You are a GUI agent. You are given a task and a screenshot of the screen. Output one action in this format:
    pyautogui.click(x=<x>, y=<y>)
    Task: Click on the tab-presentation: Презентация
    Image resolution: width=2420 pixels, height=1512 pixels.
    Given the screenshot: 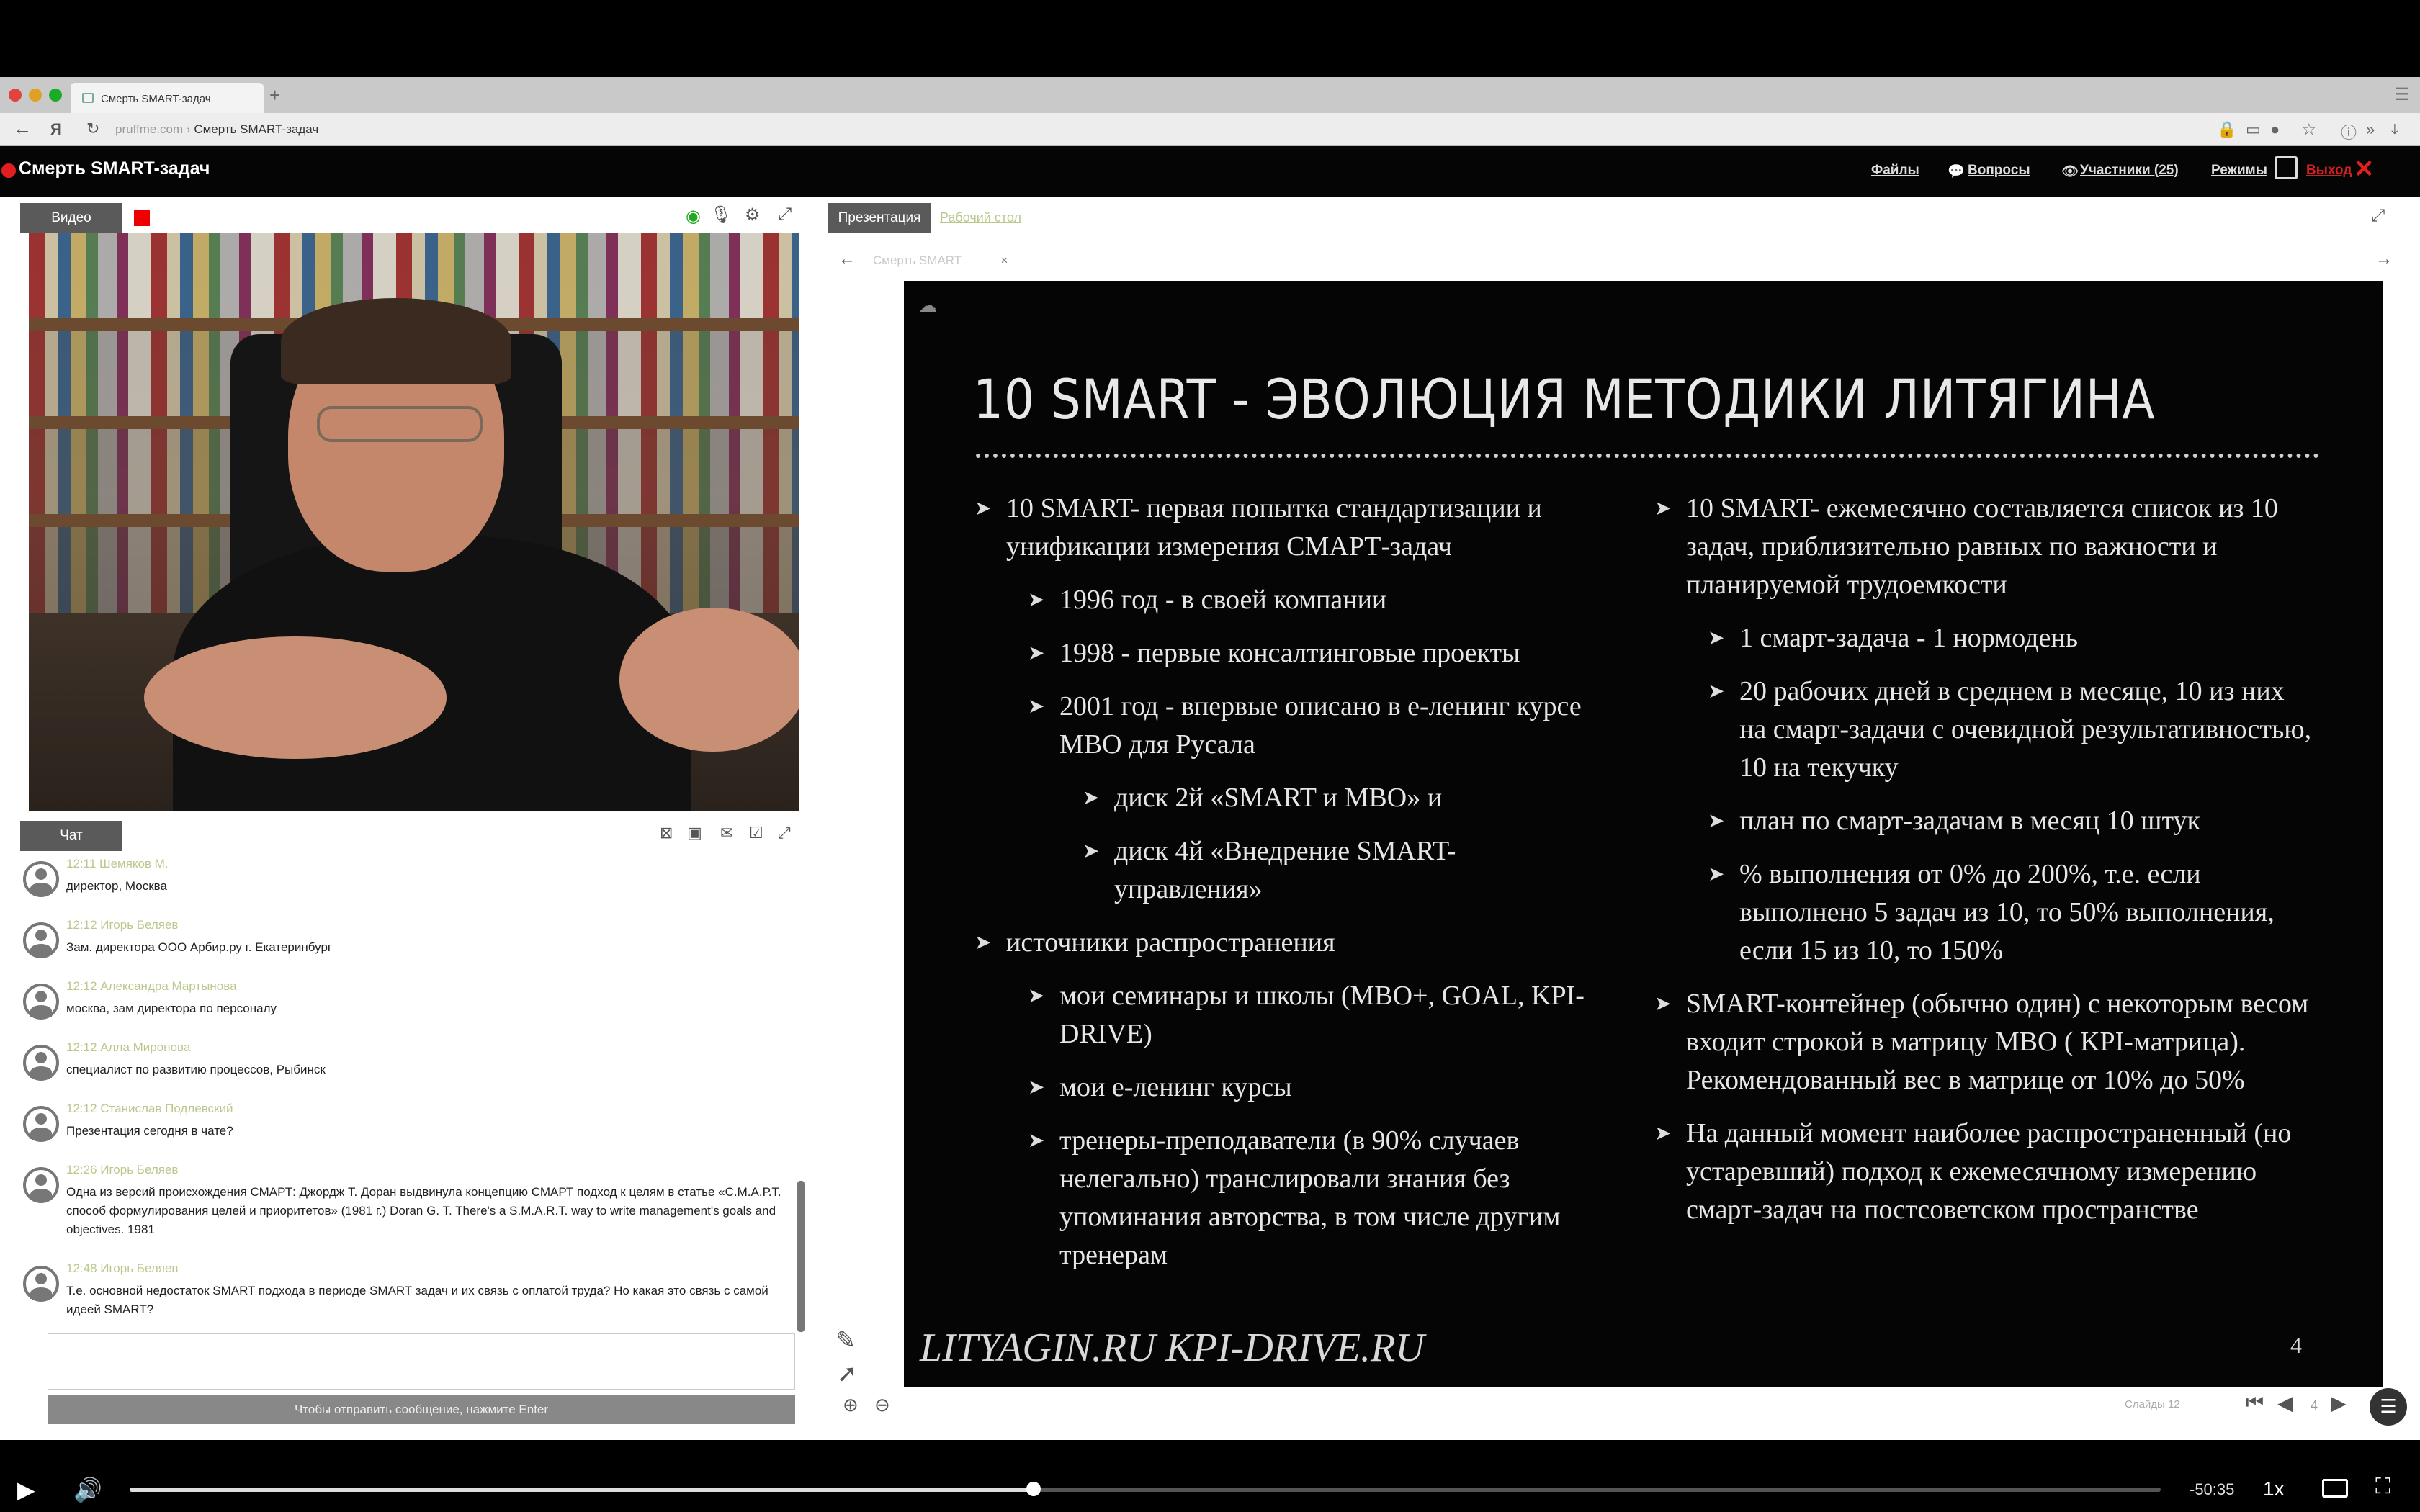 What is the action you would take?
    pyautogui.click(x=880, y=218)
    